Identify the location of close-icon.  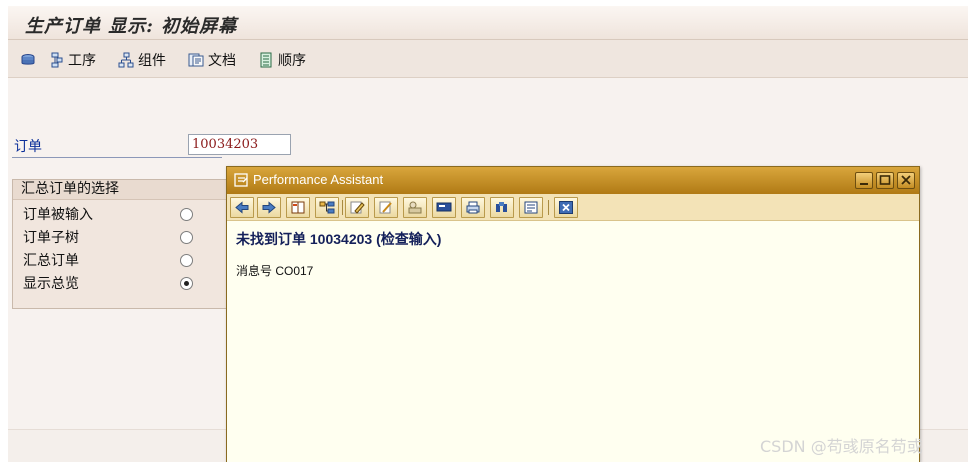
(906, 180).